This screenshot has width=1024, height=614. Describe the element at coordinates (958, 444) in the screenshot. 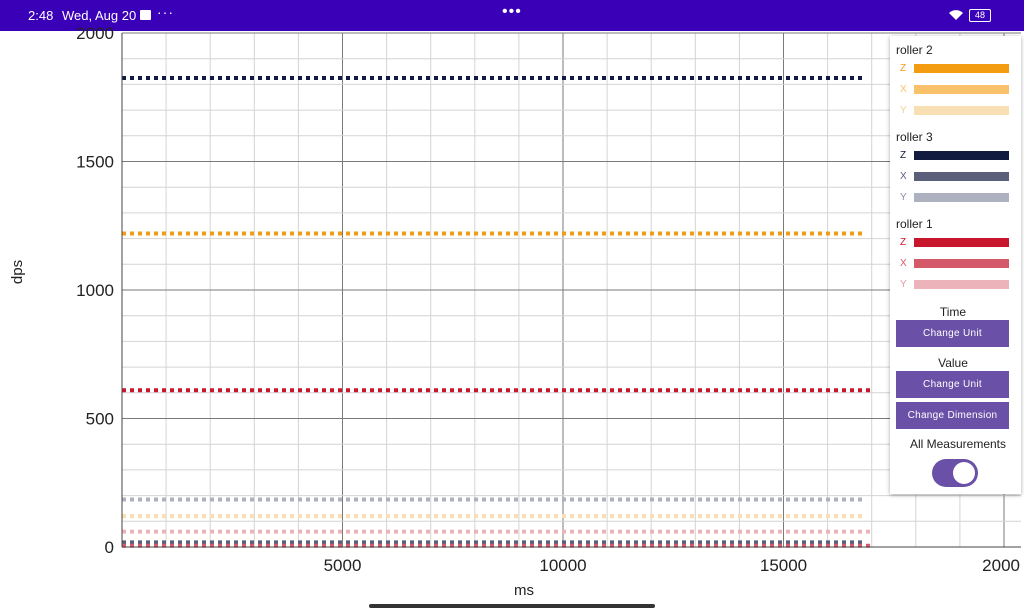

I see `all-measurements-label: All Measurements` at that location.